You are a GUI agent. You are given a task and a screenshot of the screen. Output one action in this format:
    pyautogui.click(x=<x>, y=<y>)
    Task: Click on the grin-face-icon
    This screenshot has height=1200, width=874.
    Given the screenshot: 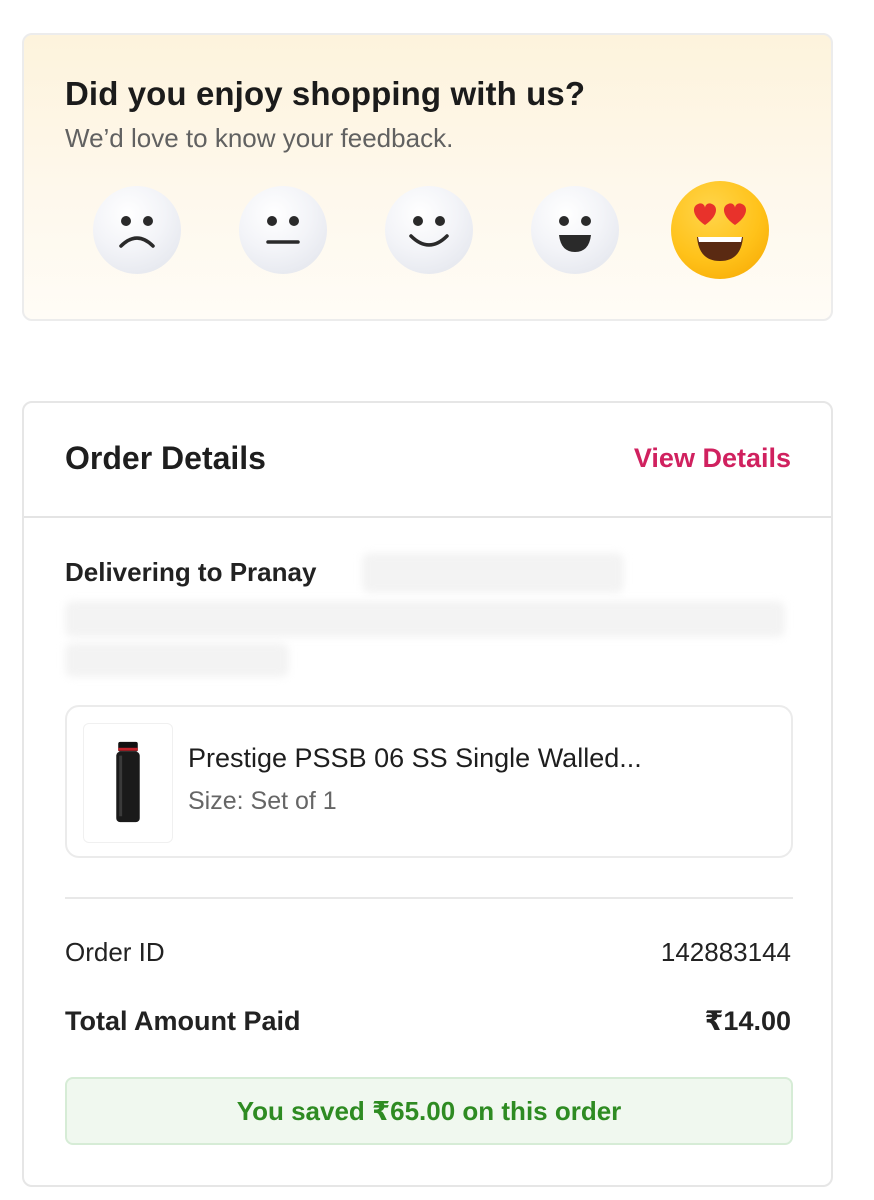 What is the action you would take?
    pyautogui.click(x=575, y=230)
    